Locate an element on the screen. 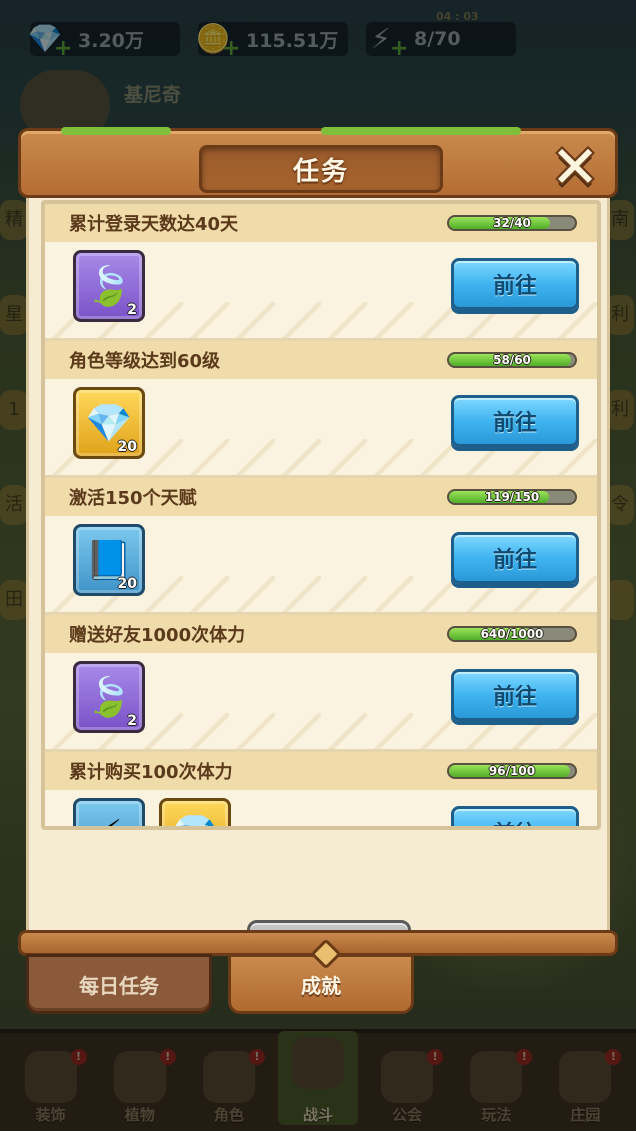 The width and height of the screenshot is (636, 1131). task-item: 角色等级达到60级 58/60 💎 20 前往 is located at coordinates (321, 409).